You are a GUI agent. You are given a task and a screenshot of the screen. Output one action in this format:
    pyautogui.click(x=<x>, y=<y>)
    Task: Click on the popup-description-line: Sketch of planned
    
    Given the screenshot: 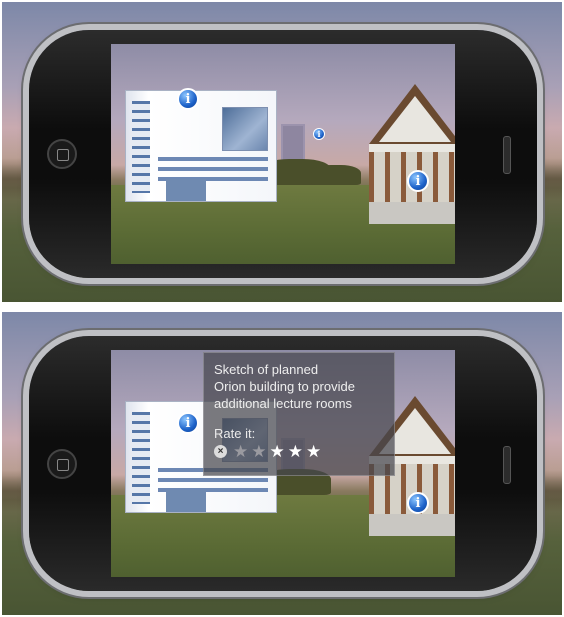 What is the action you would take?
    pyautogui.click(x=266, y=369)
    